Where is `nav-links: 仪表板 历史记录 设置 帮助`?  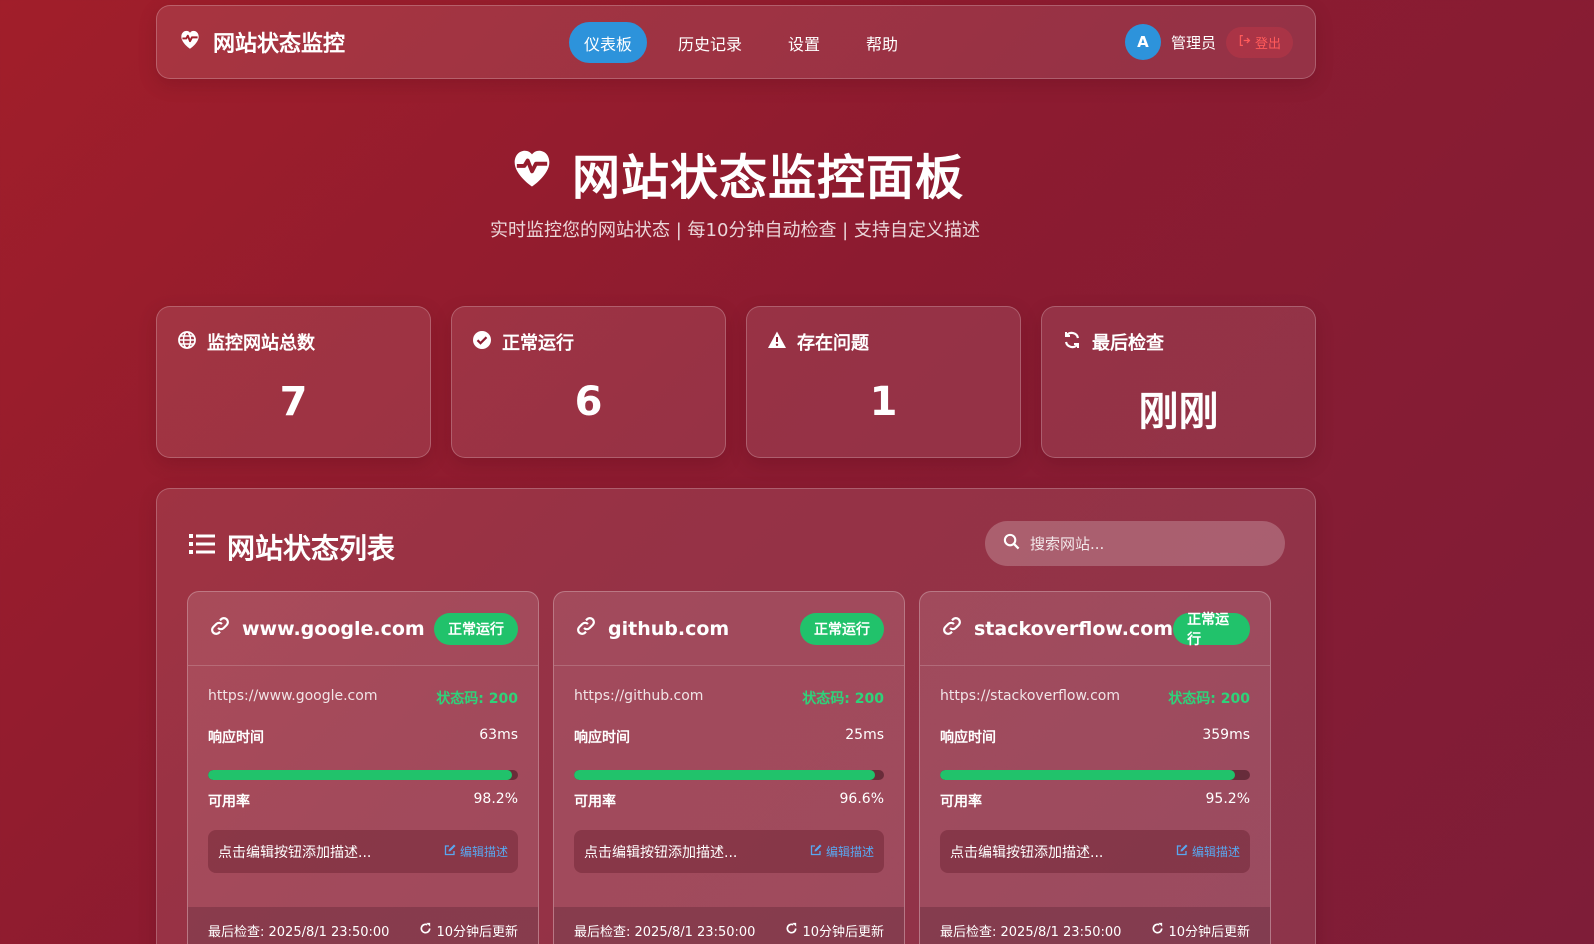 nav-links: 仪表板 历史记录 设置 帮助 is located at coordinates (741, 42).